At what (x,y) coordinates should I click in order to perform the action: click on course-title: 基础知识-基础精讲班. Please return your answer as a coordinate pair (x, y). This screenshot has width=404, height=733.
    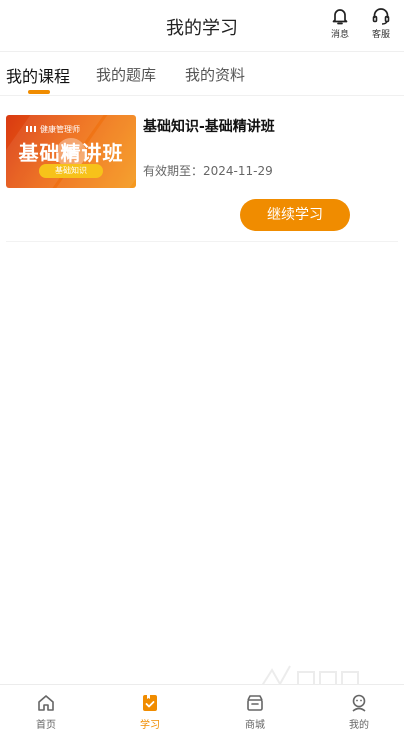
    Looking at the image, I should click on (209, 127).